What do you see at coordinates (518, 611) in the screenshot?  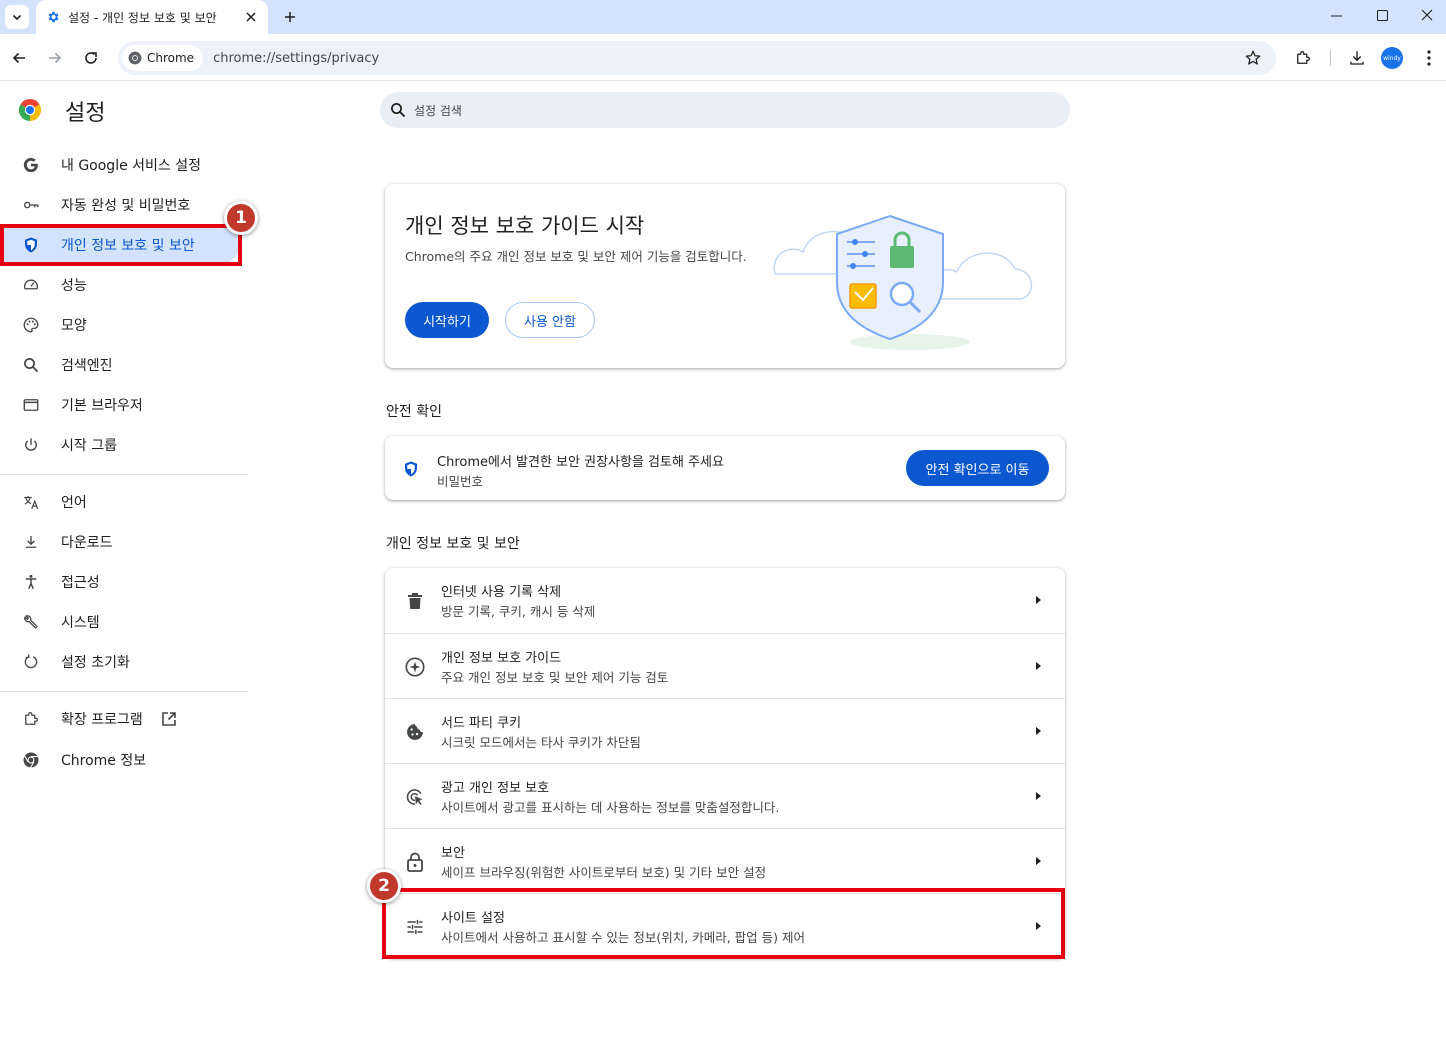 I see `row-subtitle: 방문 기록, 쿠키, 캐시 등 삭제` at bounding box center [518, 611].